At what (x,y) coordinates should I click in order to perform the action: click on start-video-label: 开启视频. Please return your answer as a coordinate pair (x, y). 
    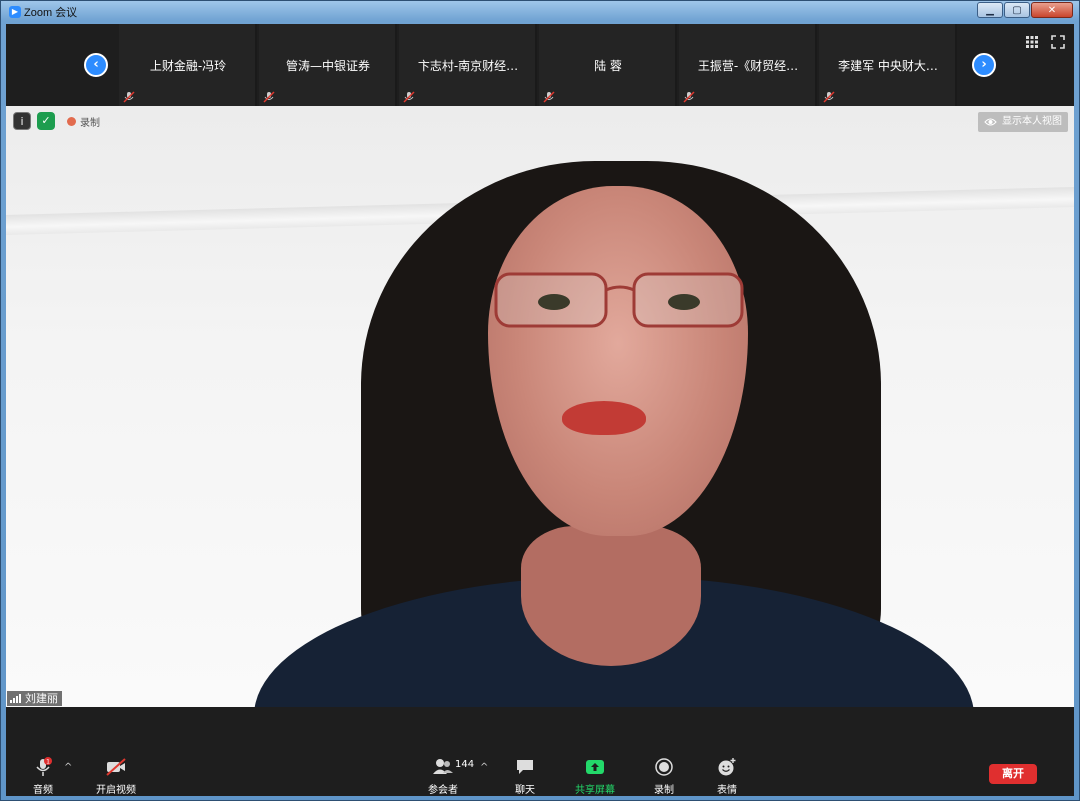
    Looking at the image, I should click on (116, 790).